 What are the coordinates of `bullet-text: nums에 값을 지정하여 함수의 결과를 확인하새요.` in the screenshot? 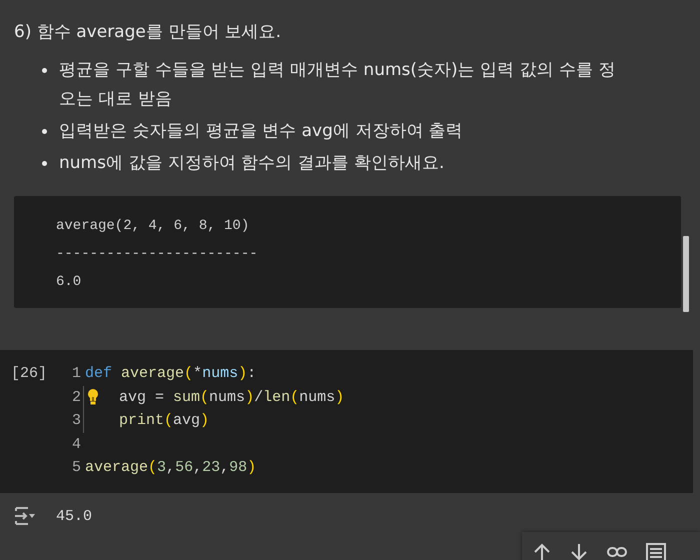 It's located at (251, 163).